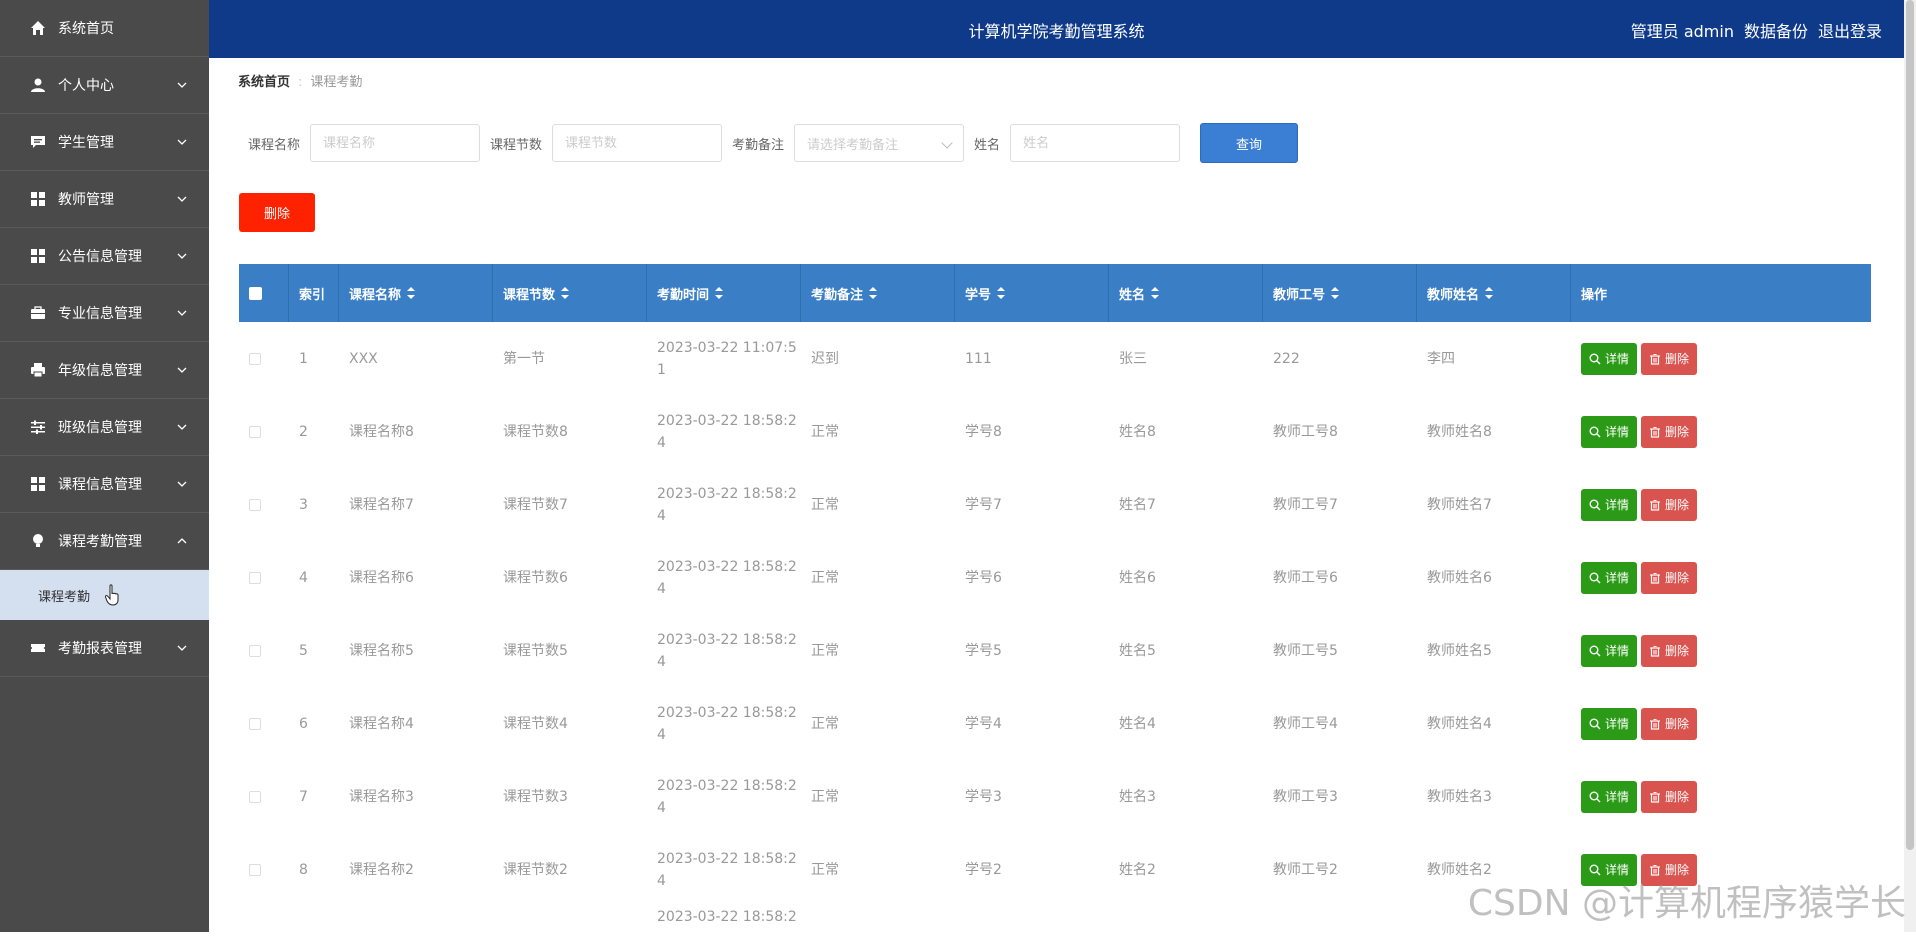  I want to click on select-all-checkbox, so click(255, 293).